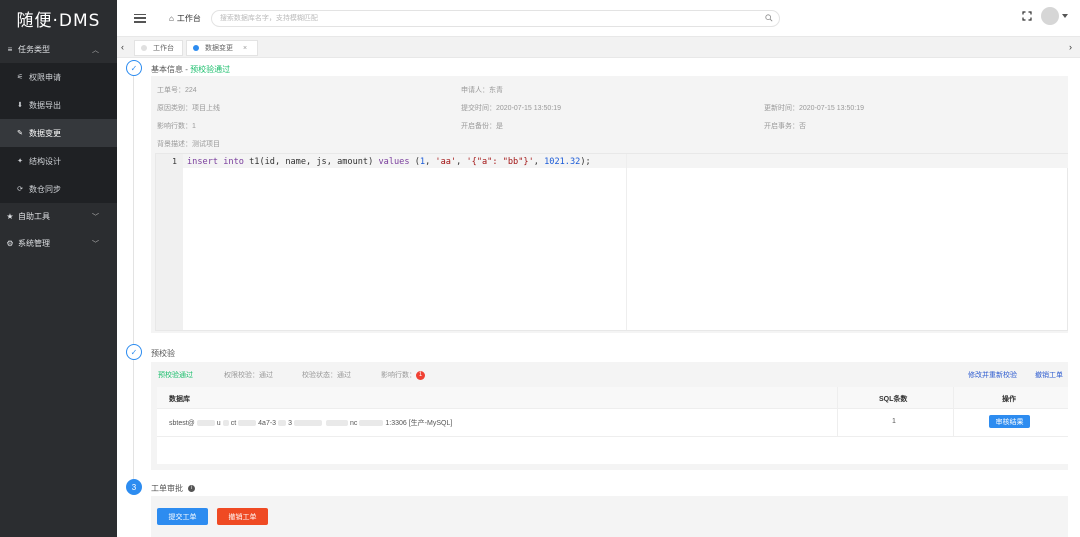  What do you see at coordinates (163, 48) in the screenshot?
I see `tab-label: 工作台` at bounding box center [163, 48].